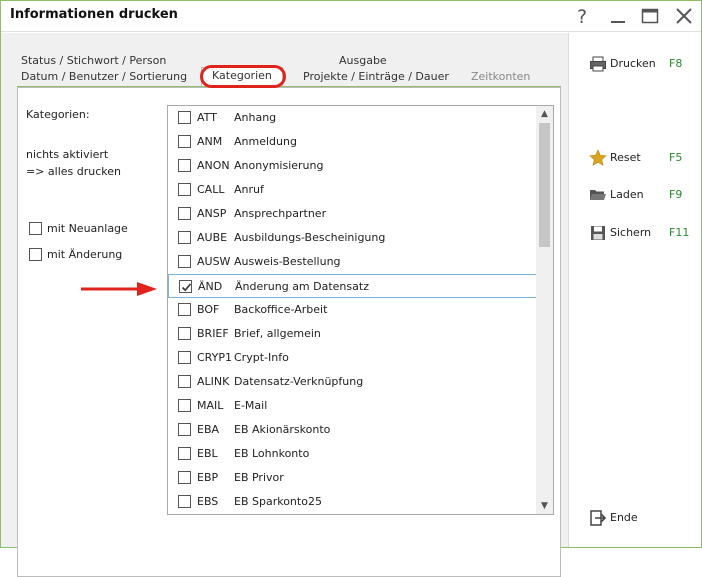 The height and width of the screenshot is (577, 702). I want to click on list-item-desc: Anmeldung, so click(265, 141).